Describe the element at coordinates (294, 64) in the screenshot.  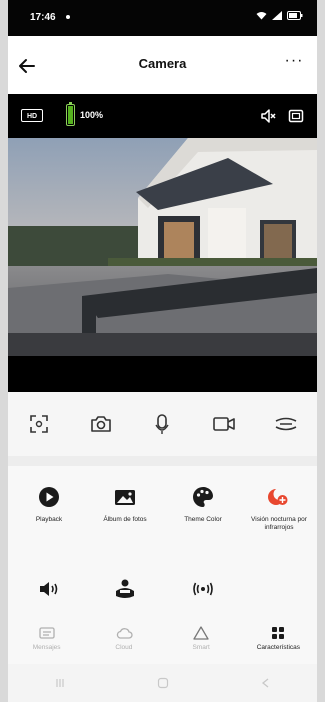
I see `more-options-icon: ···` at that location.